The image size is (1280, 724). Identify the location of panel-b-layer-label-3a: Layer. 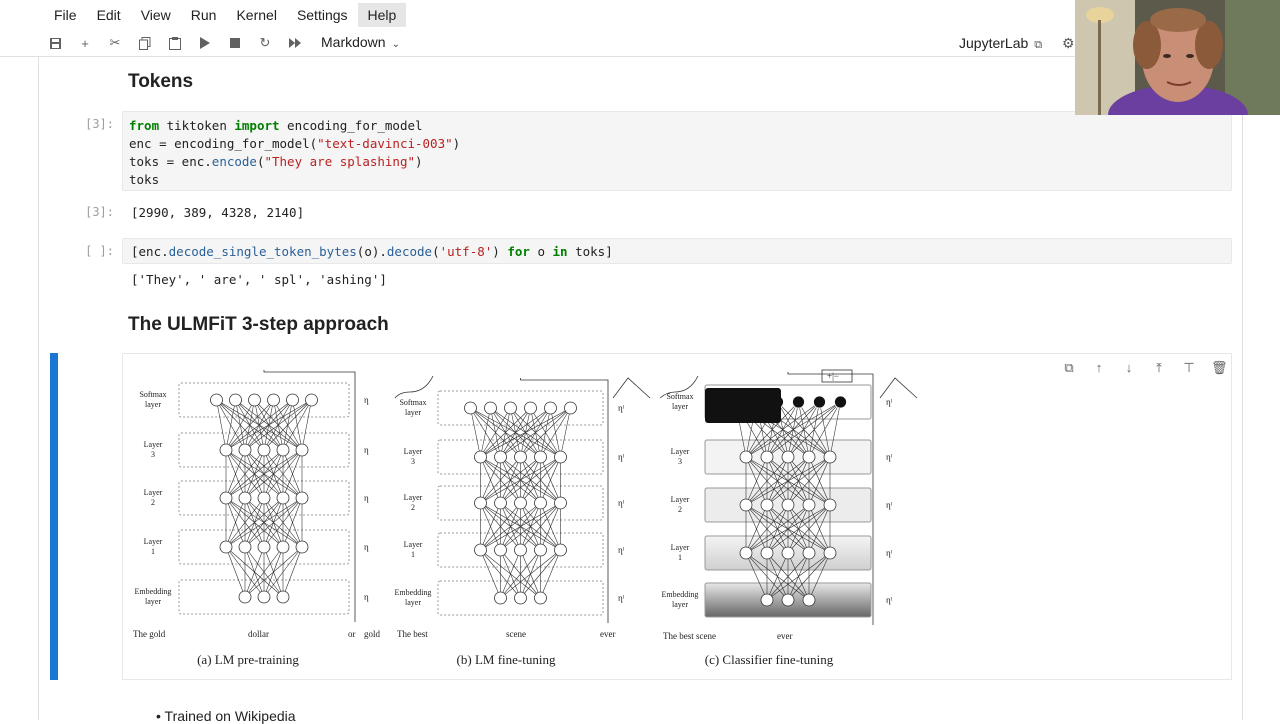
(413, 544).